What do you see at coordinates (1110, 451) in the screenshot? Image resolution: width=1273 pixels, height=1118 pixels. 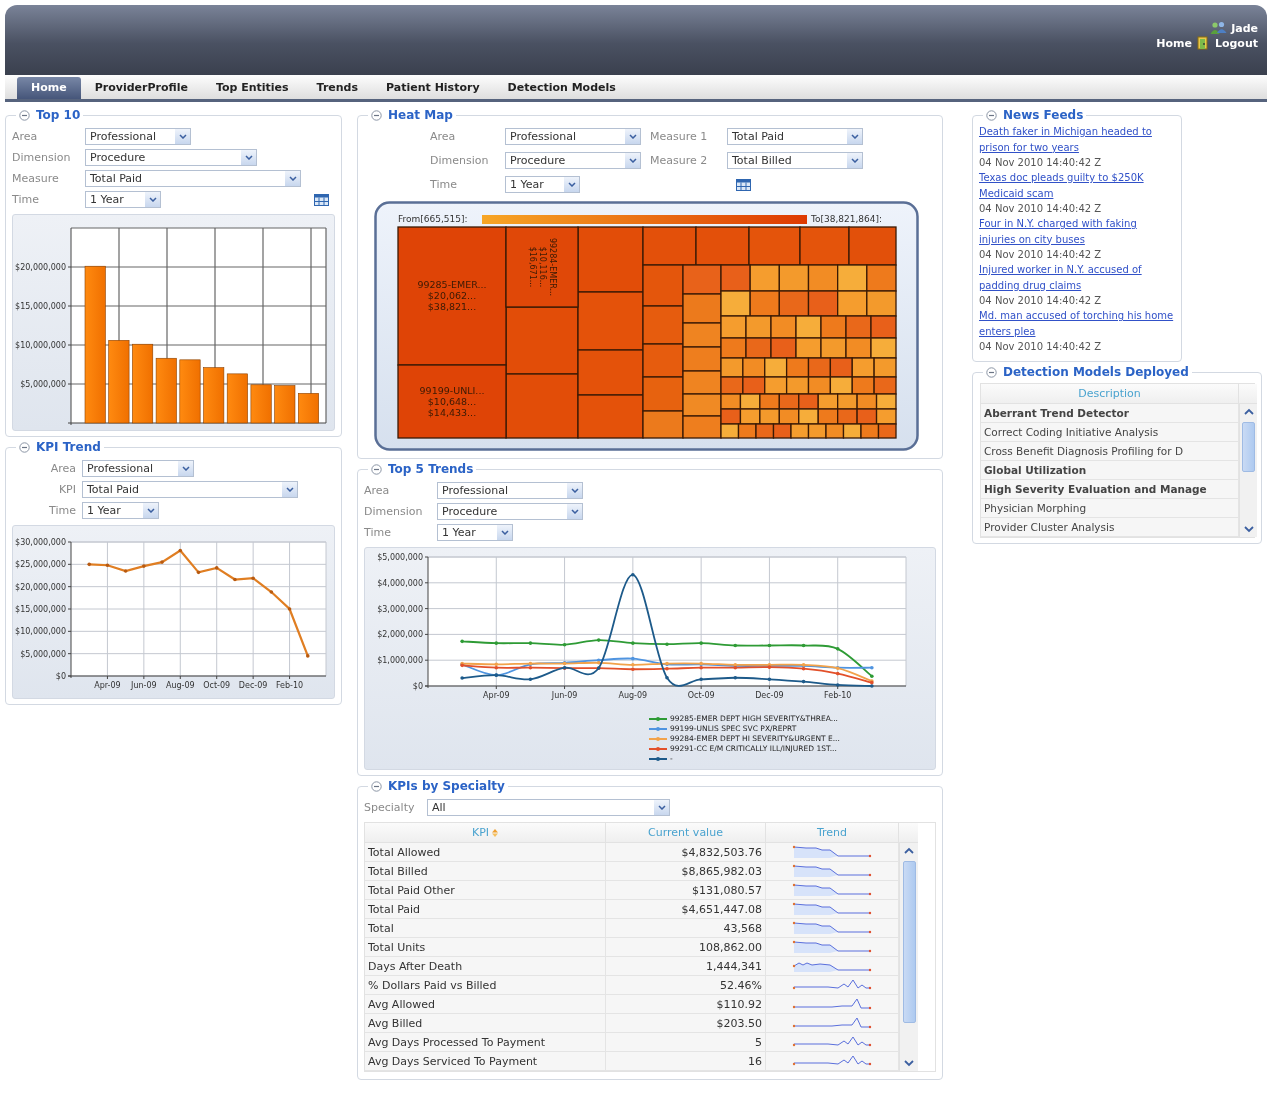 I see `list-item: Cross Benefit Diagnosis Profiling for D` at bounding box center [1110, 451].